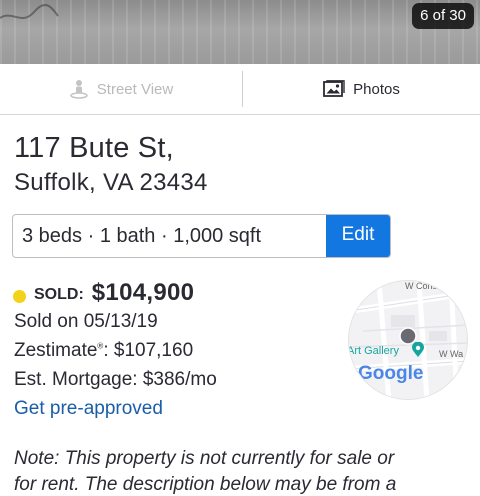 The image size is (480, 496). Describe the element at coordinates (29, 11) in the screenshot. I see `photo-detail` at that location.